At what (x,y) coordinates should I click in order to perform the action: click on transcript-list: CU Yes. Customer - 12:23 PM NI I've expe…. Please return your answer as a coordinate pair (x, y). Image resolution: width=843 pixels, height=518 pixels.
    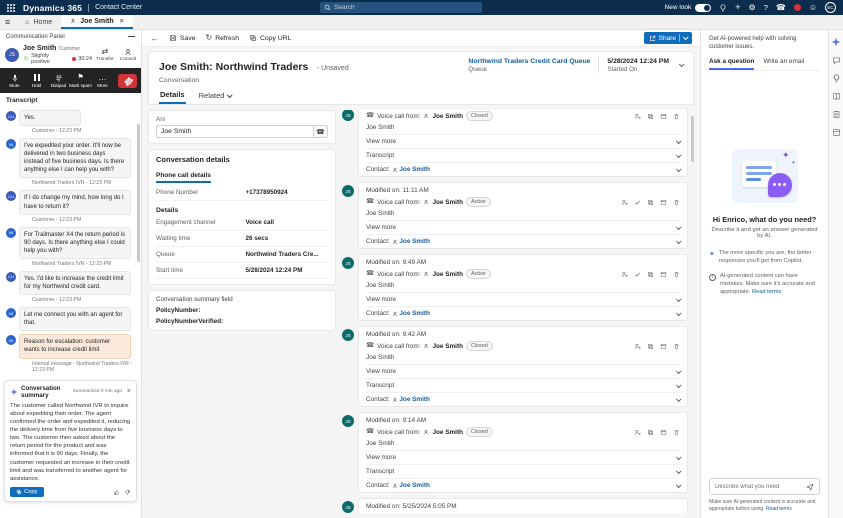
    Looking at the image, I should click on (70, 240).